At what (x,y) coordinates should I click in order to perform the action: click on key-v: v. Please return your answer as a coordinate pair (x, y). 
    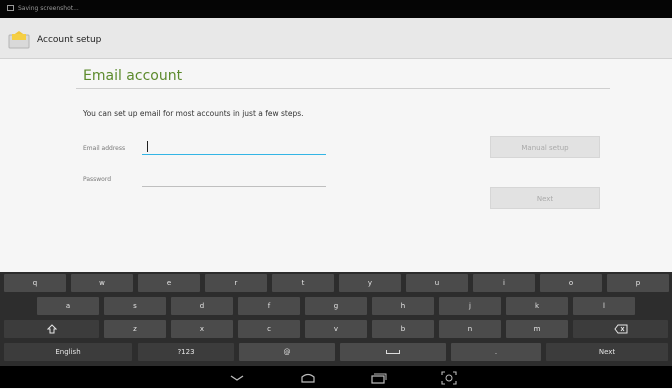
    Looking at the image, I should click on (336, 329).